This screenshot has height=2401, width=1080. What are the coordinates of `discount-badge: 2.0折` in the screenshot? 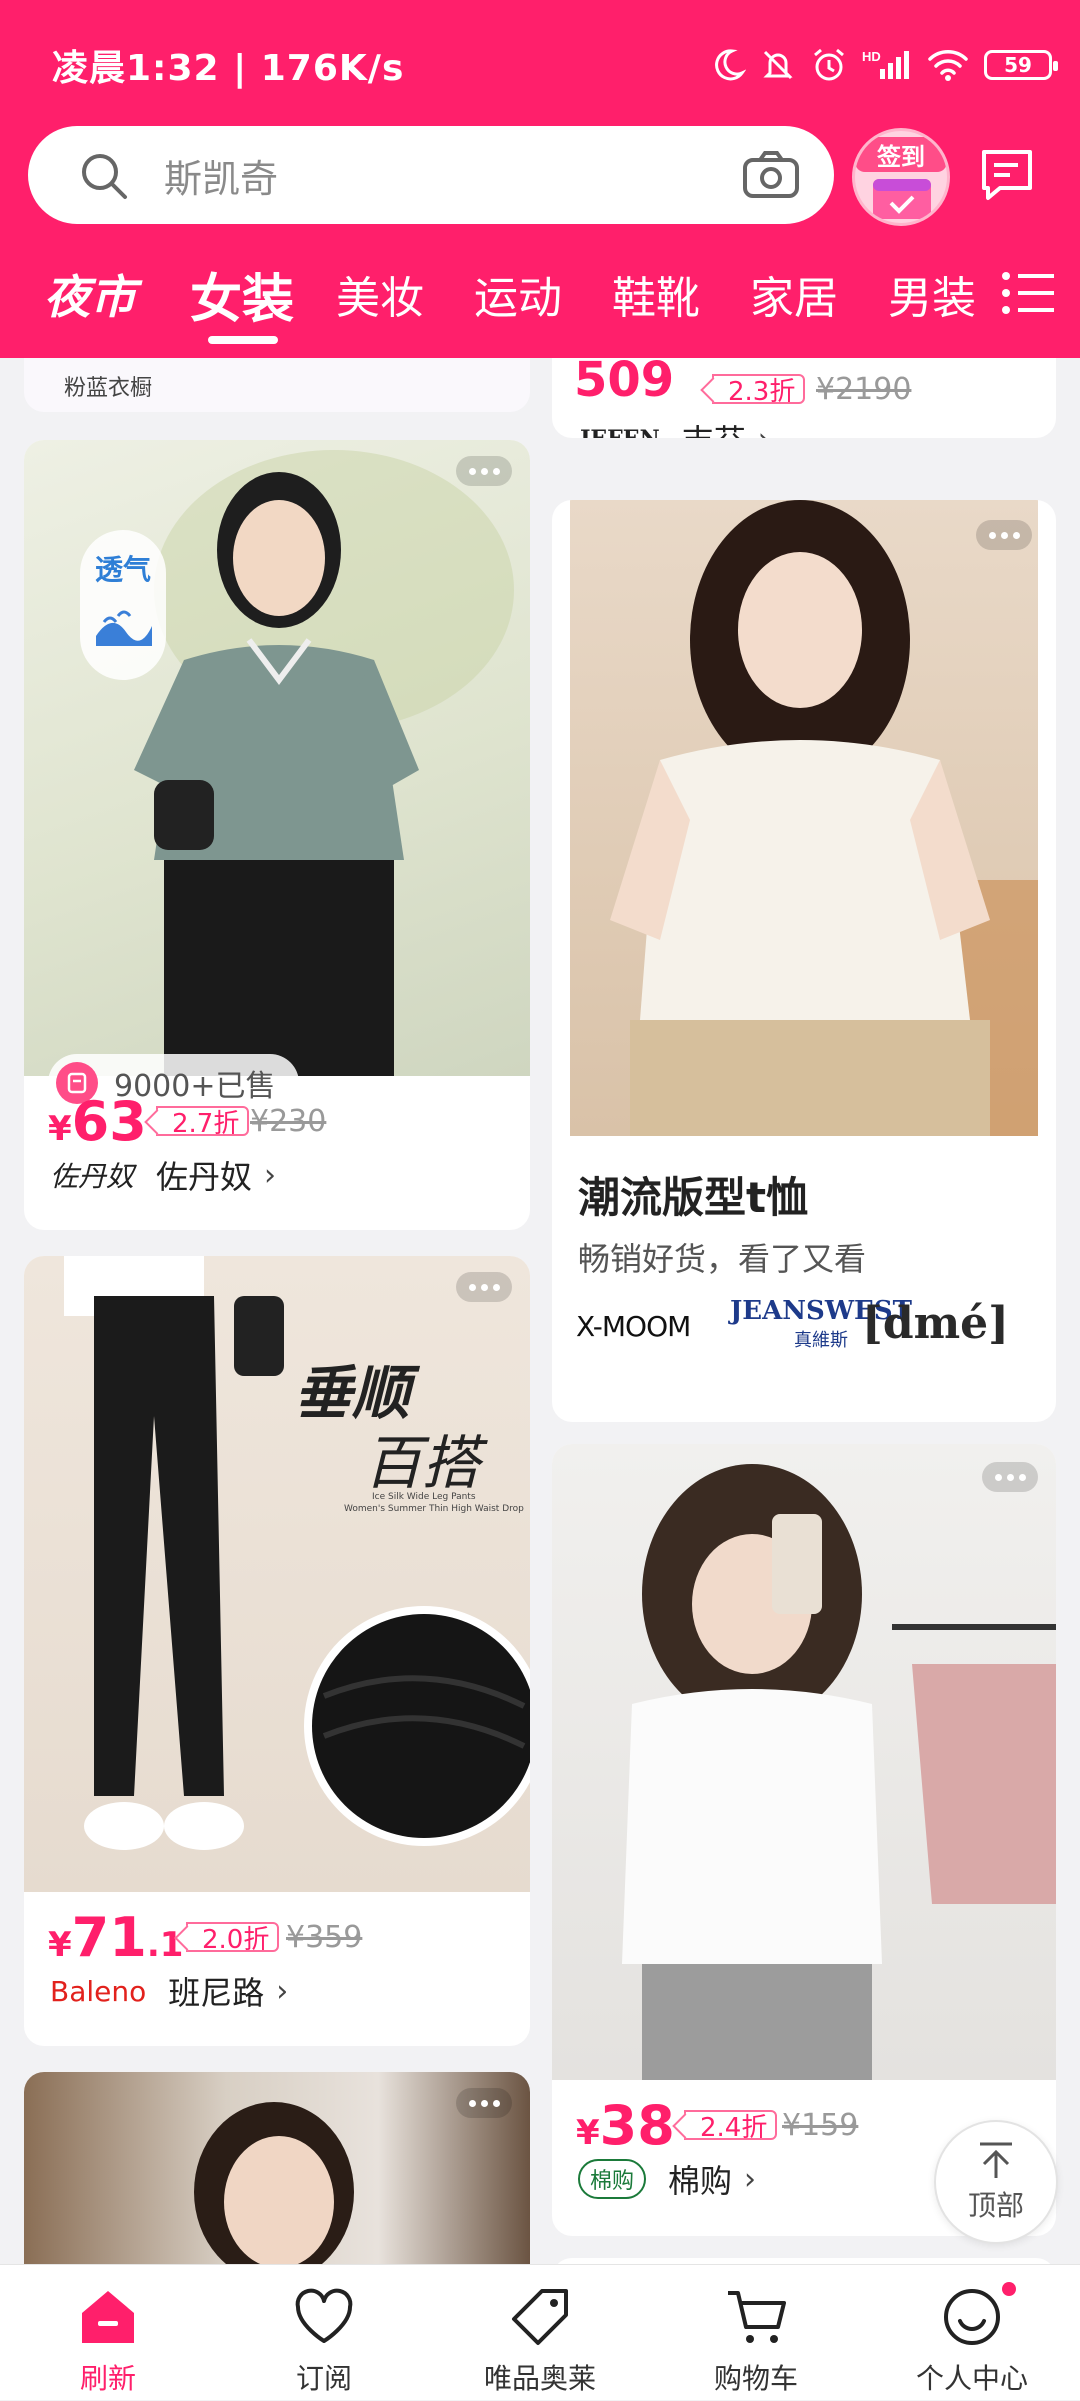 It's located at (233, 1938).